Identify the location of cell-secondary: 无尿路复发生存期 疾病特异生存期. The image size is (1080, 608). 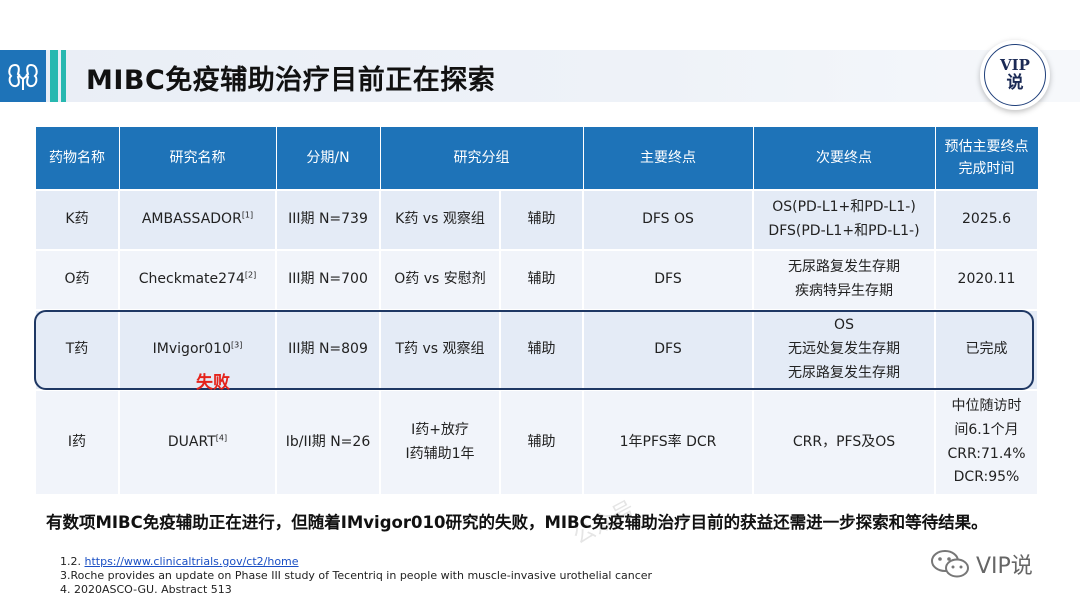
(844, 279).